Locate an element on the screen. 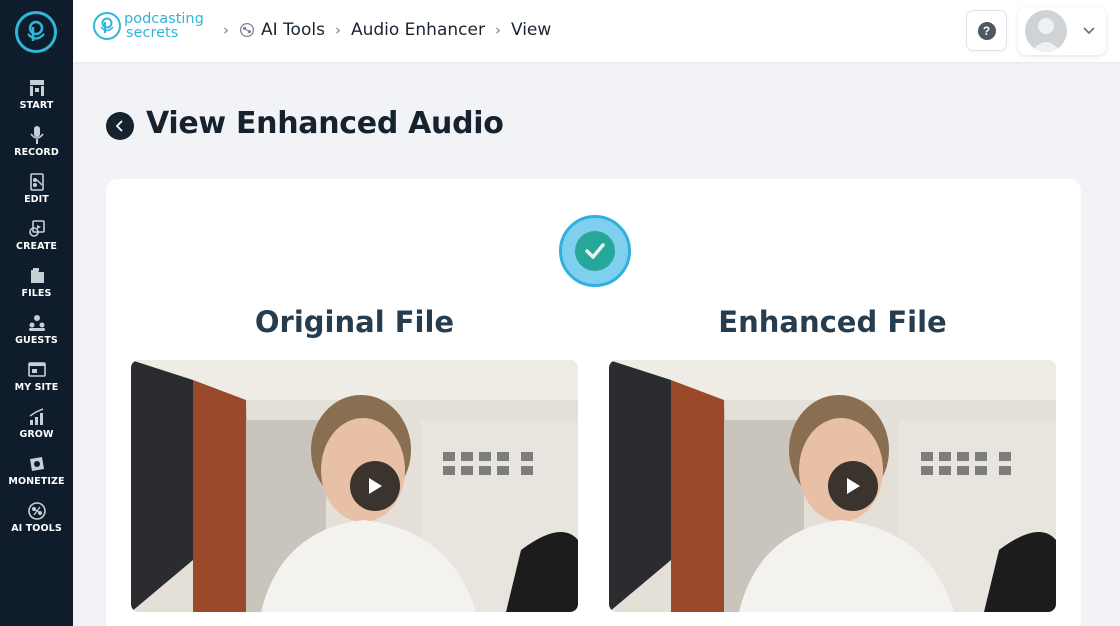 This screenshot has width=1120, height=626. sidebar-item-start: START is located at coordinates (36, 101).